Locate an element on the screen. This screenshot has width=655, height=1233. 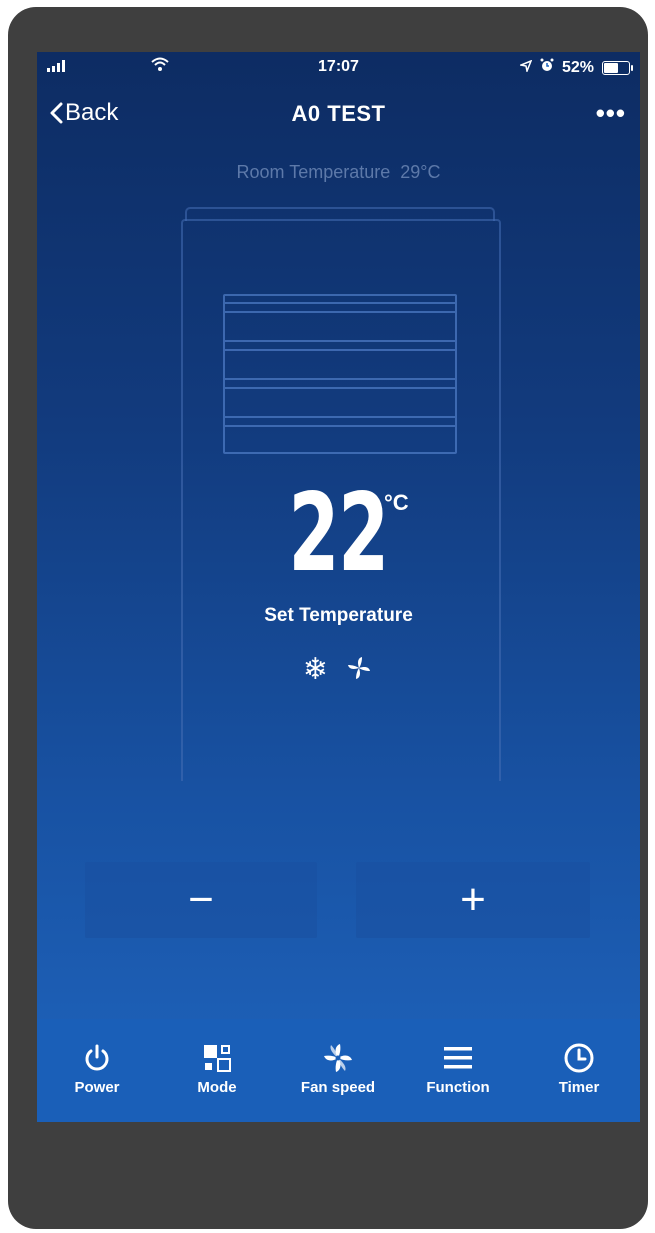
nav-bar: Back A0 TEST ••• is located at coordinates (338, 114).